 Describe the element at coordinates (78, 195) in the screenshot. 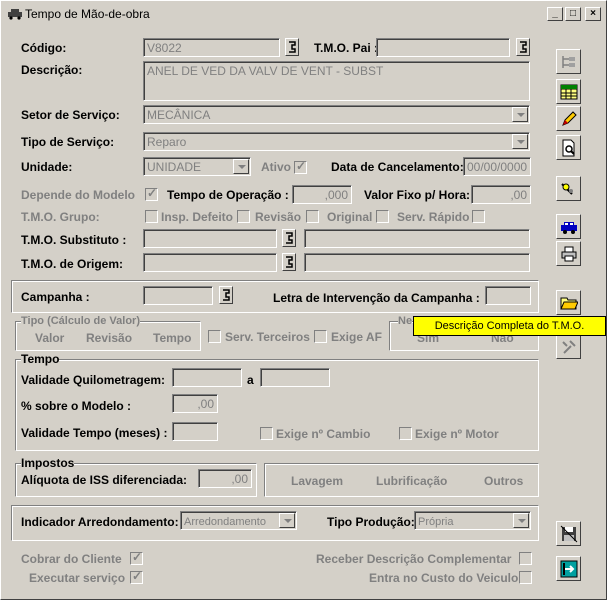

I see `depende-label: Depende do Modelo` at that location.